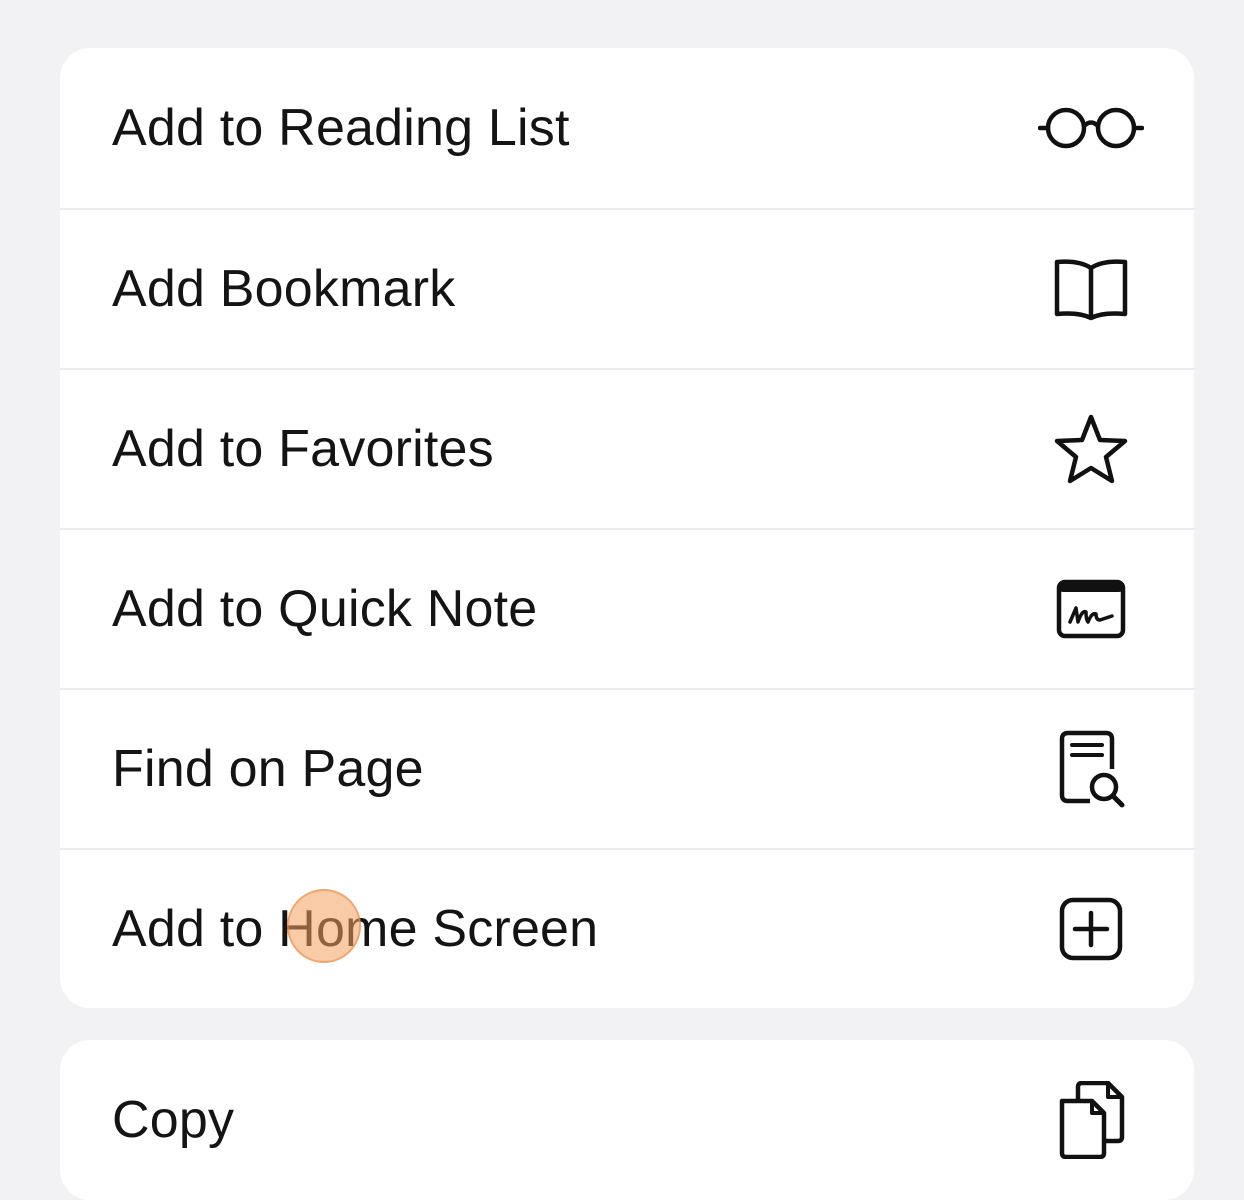  What do you see at coordinates (627, 448) in the screenshot?
I see `add-to-favorites-button: Add to Favorites` at bounding box center [627, 448].